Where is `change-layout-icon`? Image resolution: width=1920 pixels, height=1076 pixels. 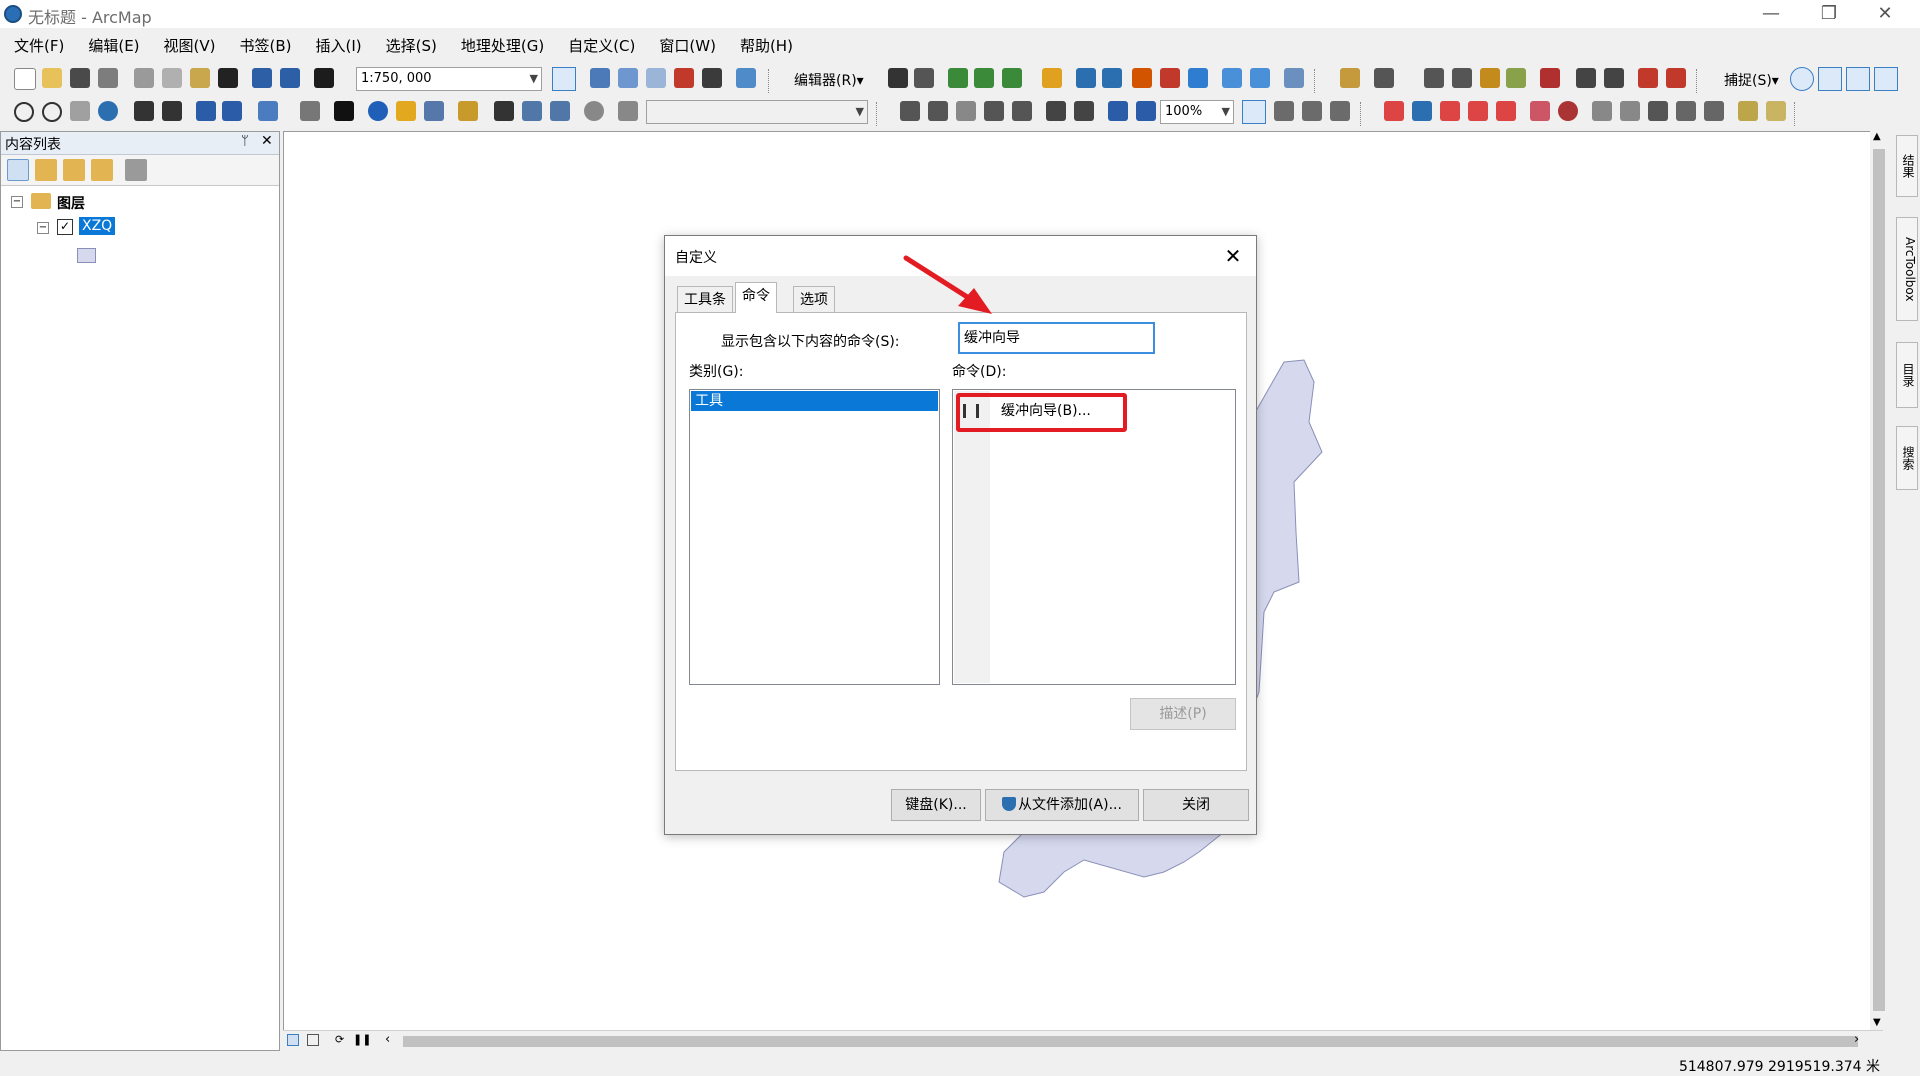
change-layout-icon is located at coordinates (1312, 111).